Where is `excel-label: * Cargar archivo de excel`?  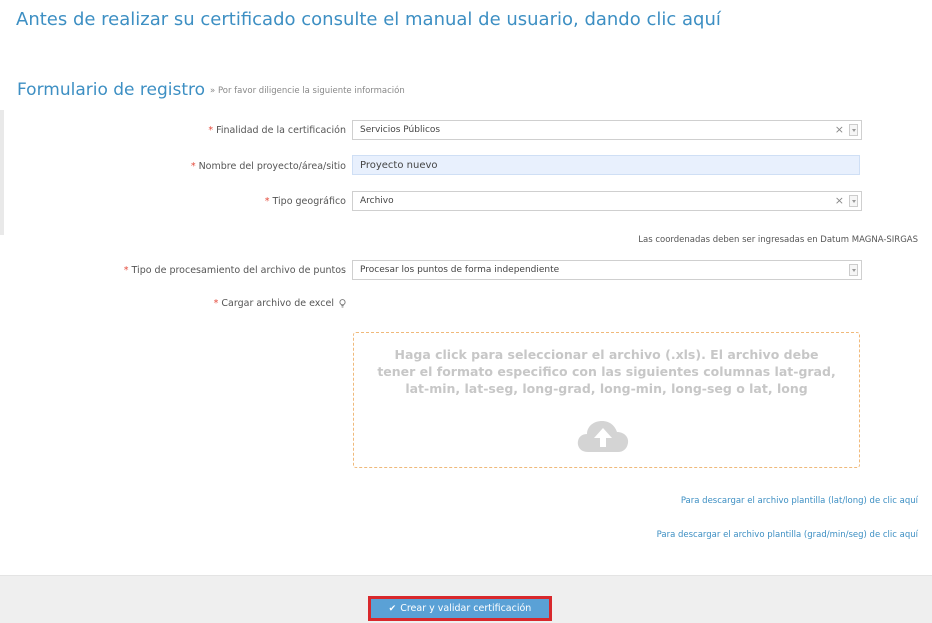 excel-label: * Cargar archivo de excel is located at coordinates (280, 303).